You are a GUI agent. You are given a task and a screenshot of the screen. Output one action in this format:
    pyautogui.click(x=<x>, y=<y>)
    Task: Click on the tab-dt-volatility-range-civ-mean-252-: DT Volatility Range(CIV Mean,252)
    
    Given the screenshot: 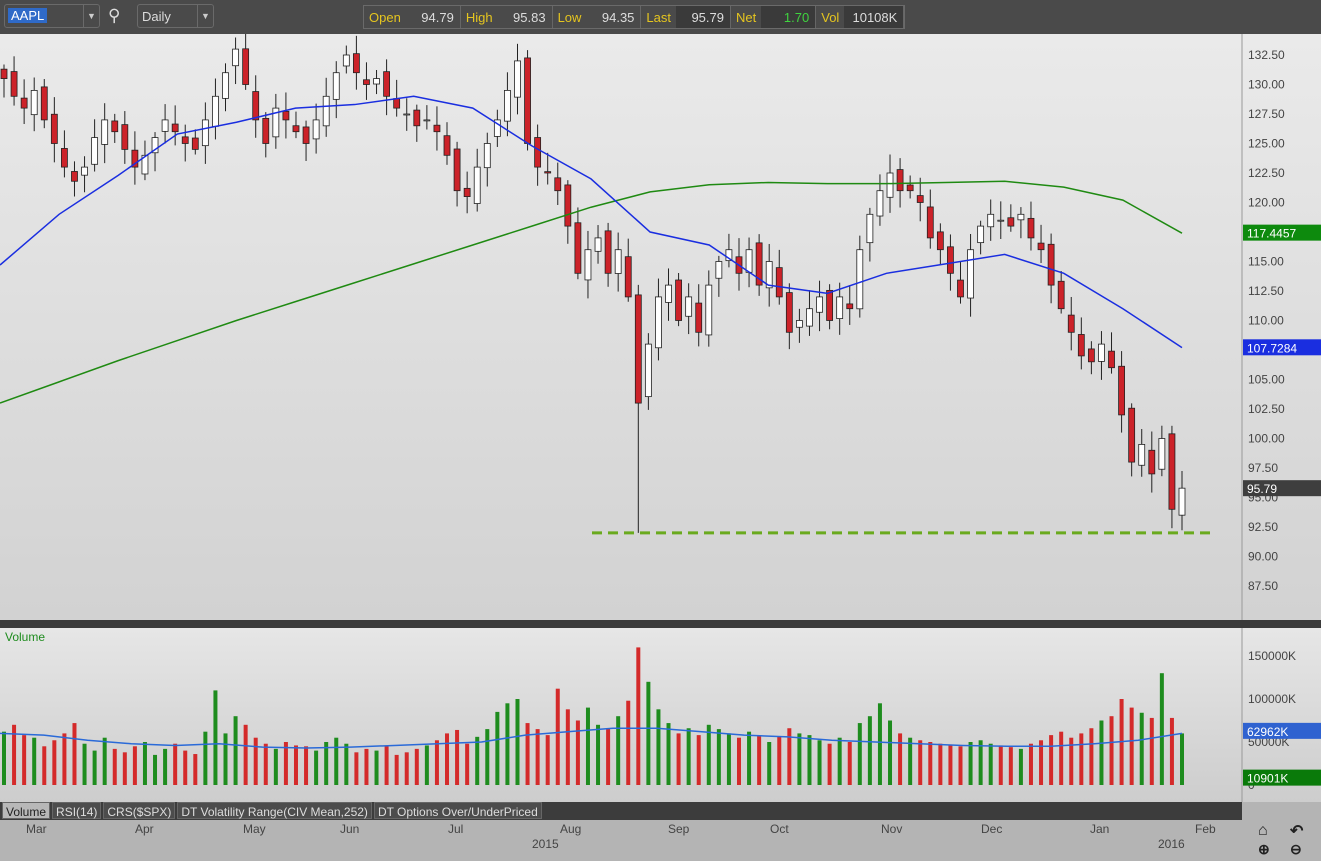 What is the action you would take?
    pyautogui.click(x=274, y=810)
    